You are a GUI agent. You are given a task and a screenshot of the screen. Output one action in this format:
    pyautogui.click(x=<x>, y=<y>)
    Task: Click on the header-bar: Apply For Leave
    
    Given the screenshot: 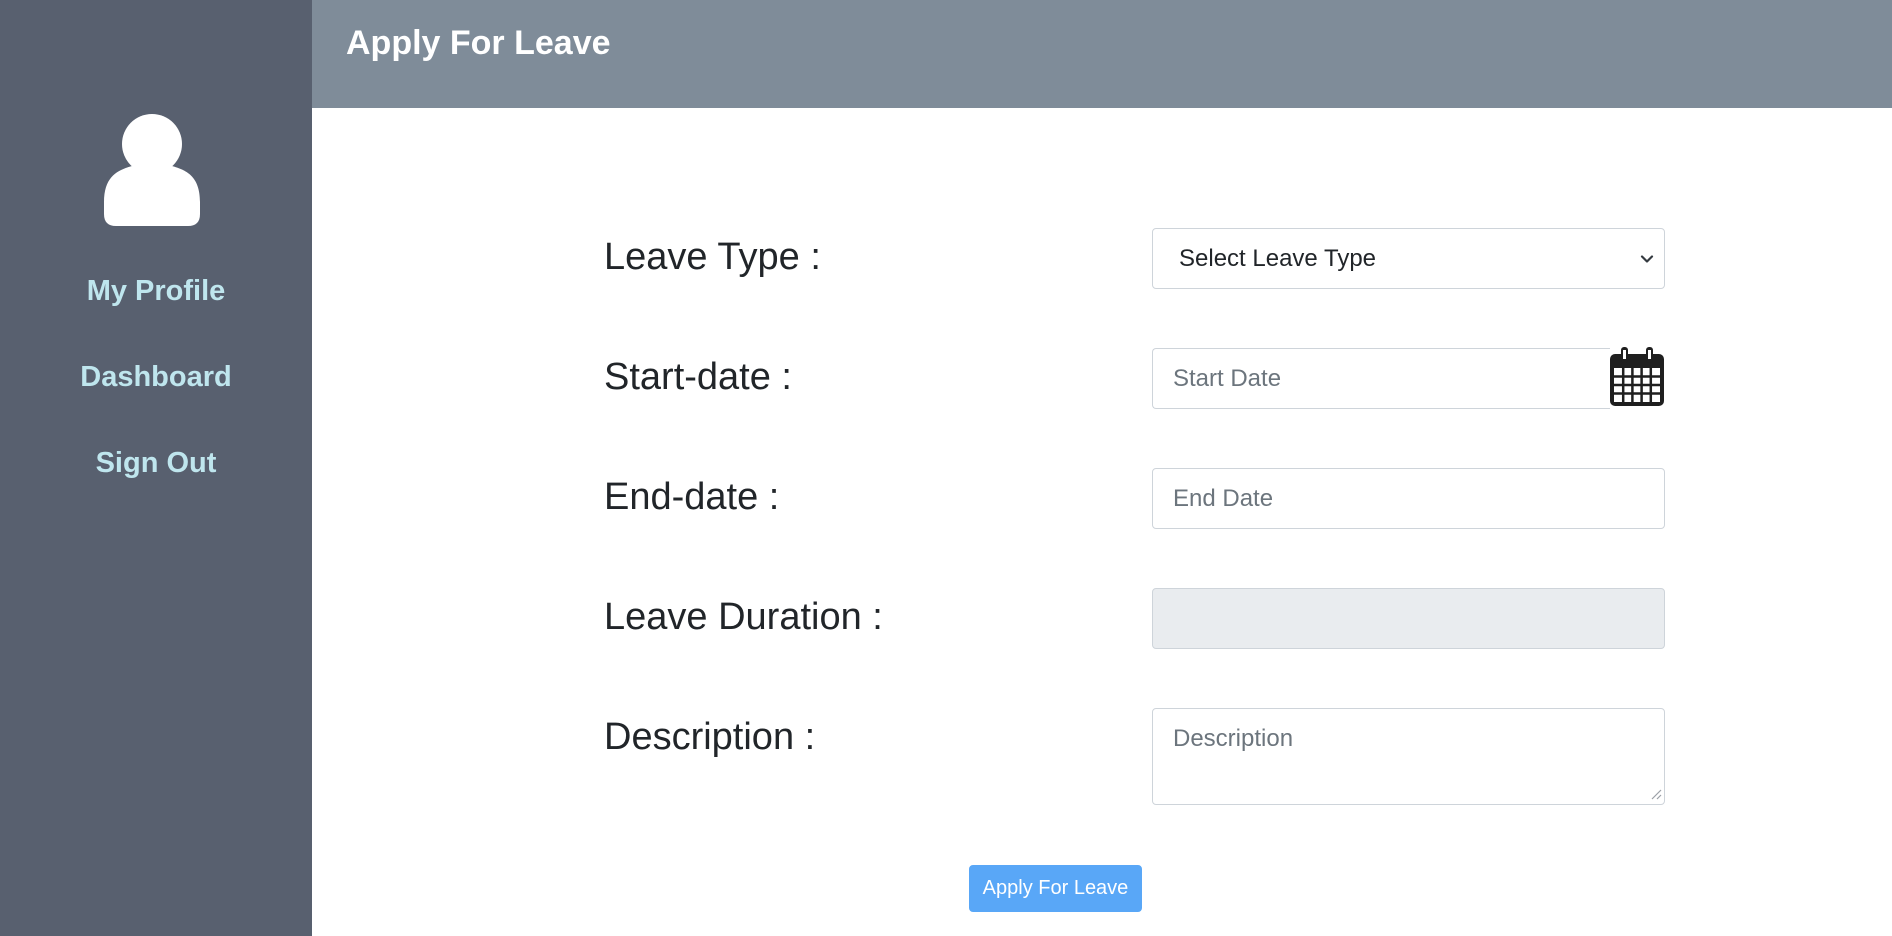 What is the action you would take?
    pyautogui.click(x=1102, y=54)
    